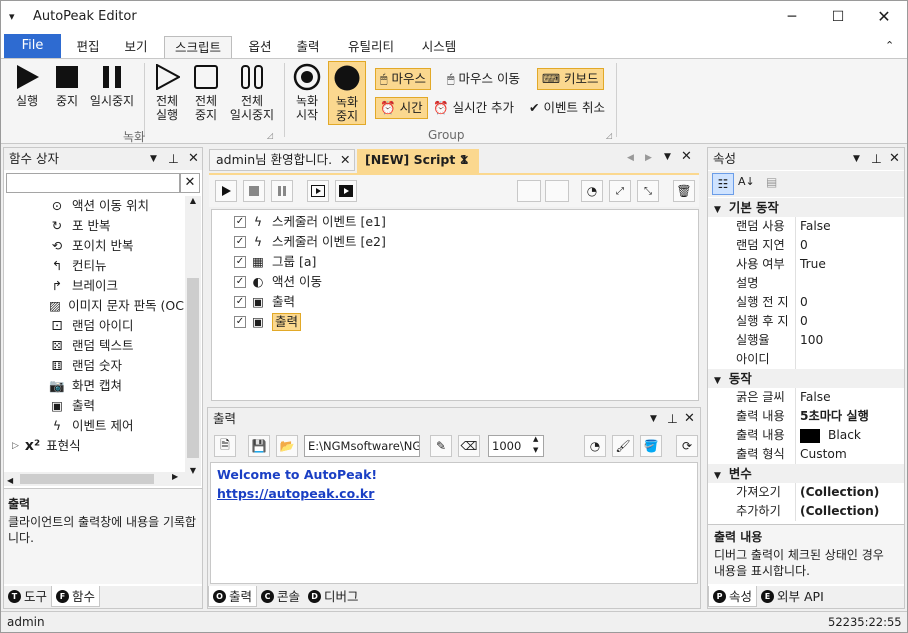 Image resolution: width=908 pixels, height=633 pixels. Describe the element at coordinates (570, 79) in the screenshot. I see `keyboard-toggle: ⌨ 키보드` at that location.